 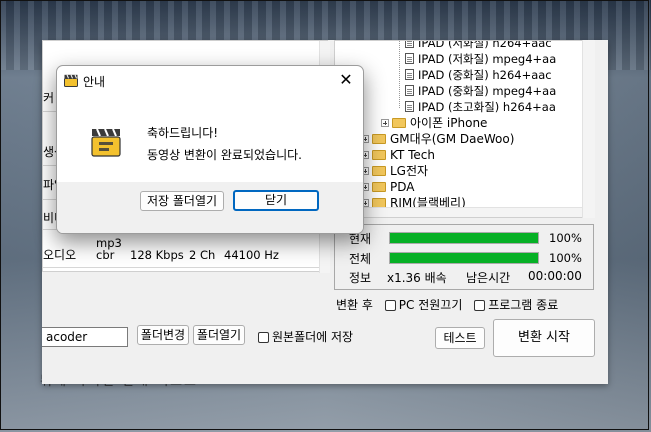 What do you see at coordinates (417, 278) in the screenshot?
I see `speed-value: x1.36 배속` at bounding box center [417, 278].